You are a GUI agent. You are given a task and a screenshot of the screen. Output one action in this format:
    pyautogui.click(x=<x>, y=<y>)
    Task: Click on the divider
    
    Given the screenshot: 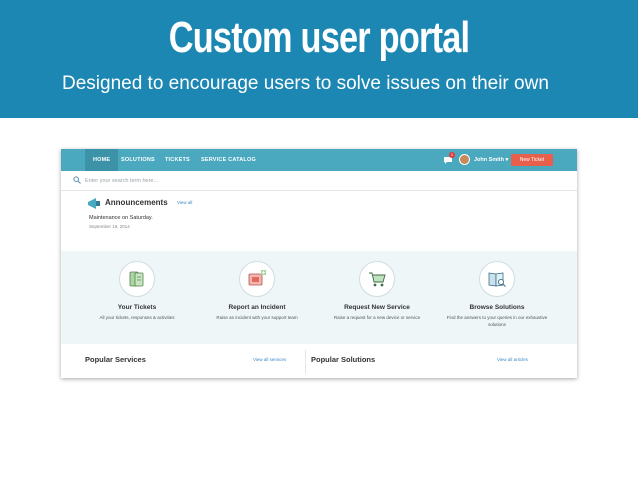 What is the action you would take?
    pyautogui.click(x=305, y=362)
    